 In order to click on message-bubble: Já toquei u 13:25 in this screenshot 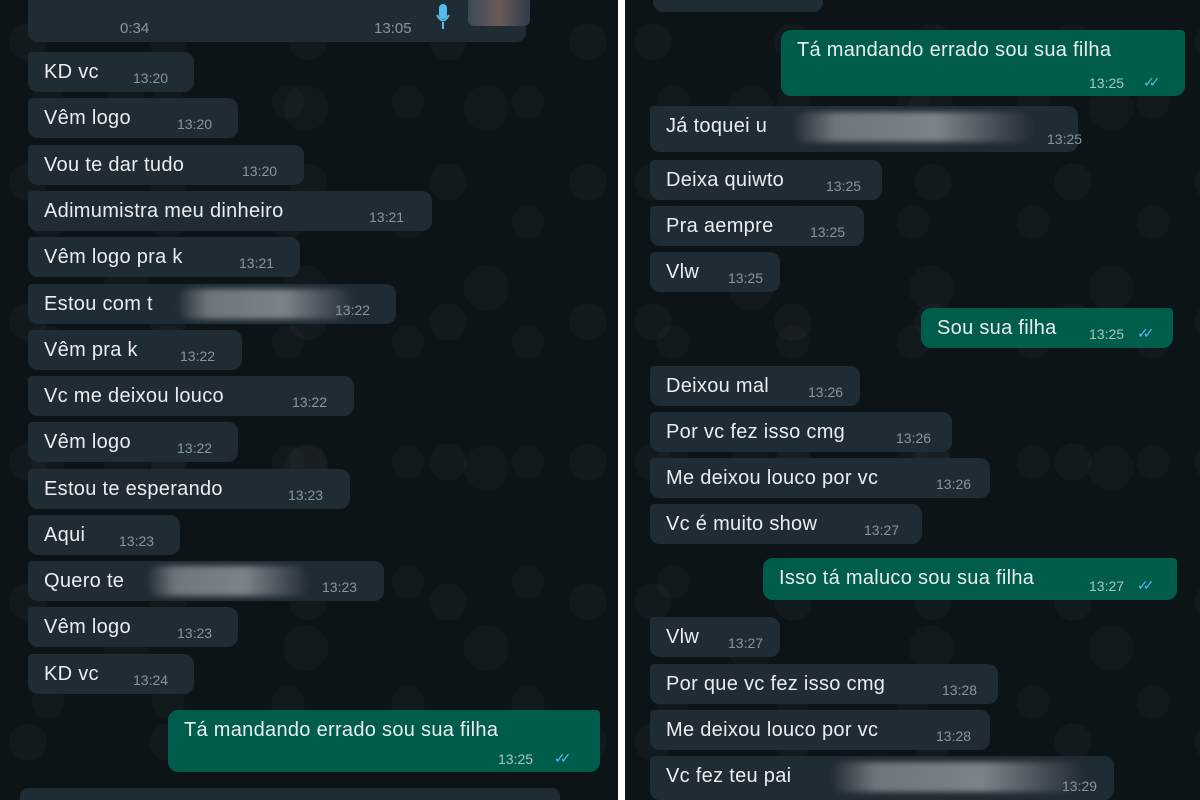, I will do `click(866, 129)`.